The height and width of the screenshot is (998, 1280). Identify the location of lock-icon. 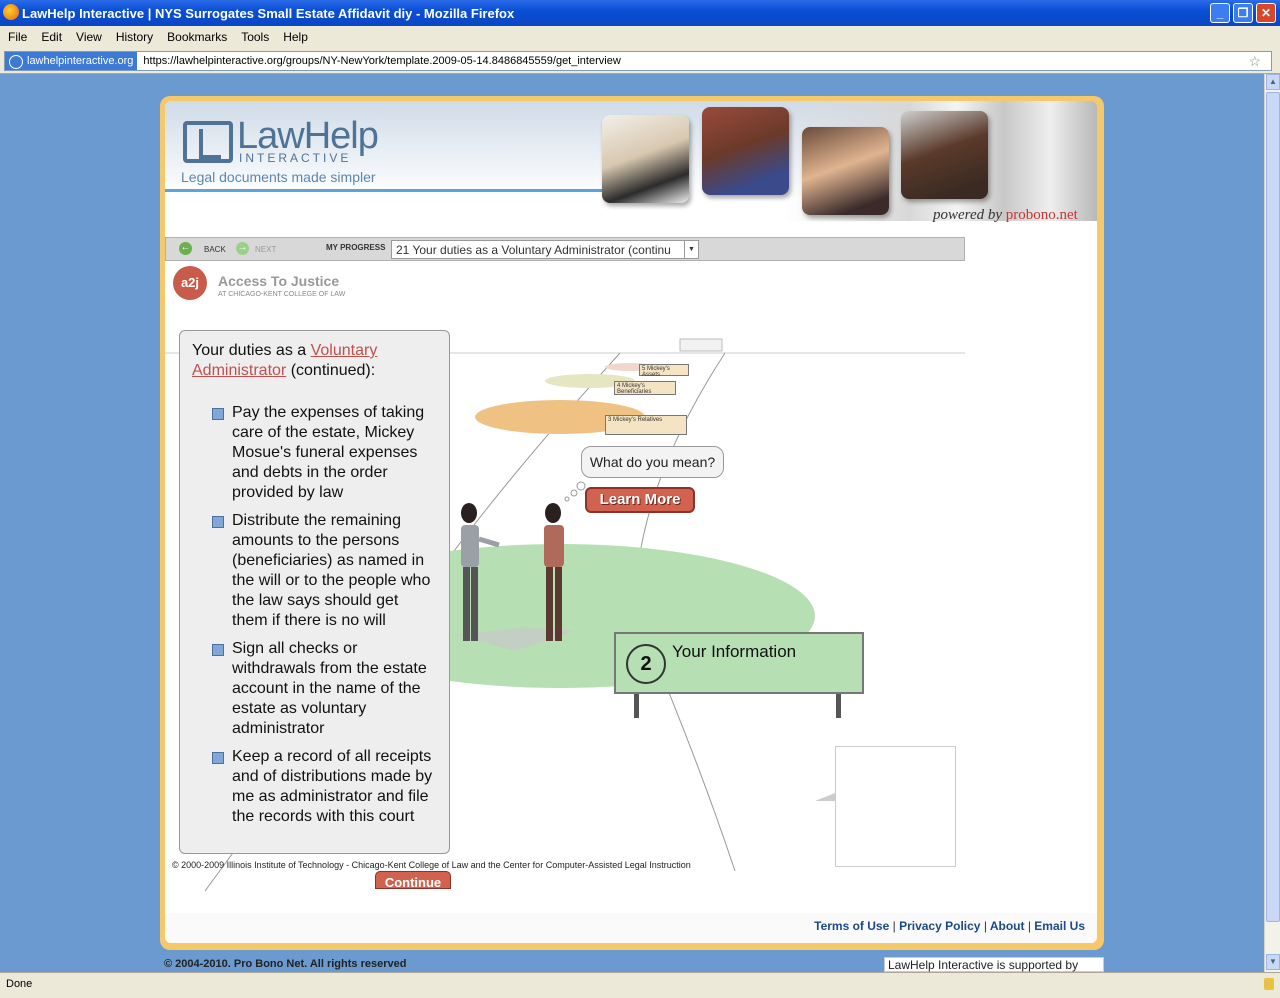
(1269, 984).